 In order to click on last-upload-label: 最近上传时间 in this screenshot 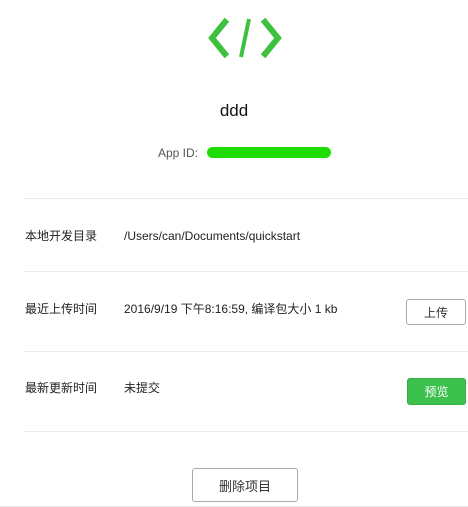, I will do `click(61, 309)`.